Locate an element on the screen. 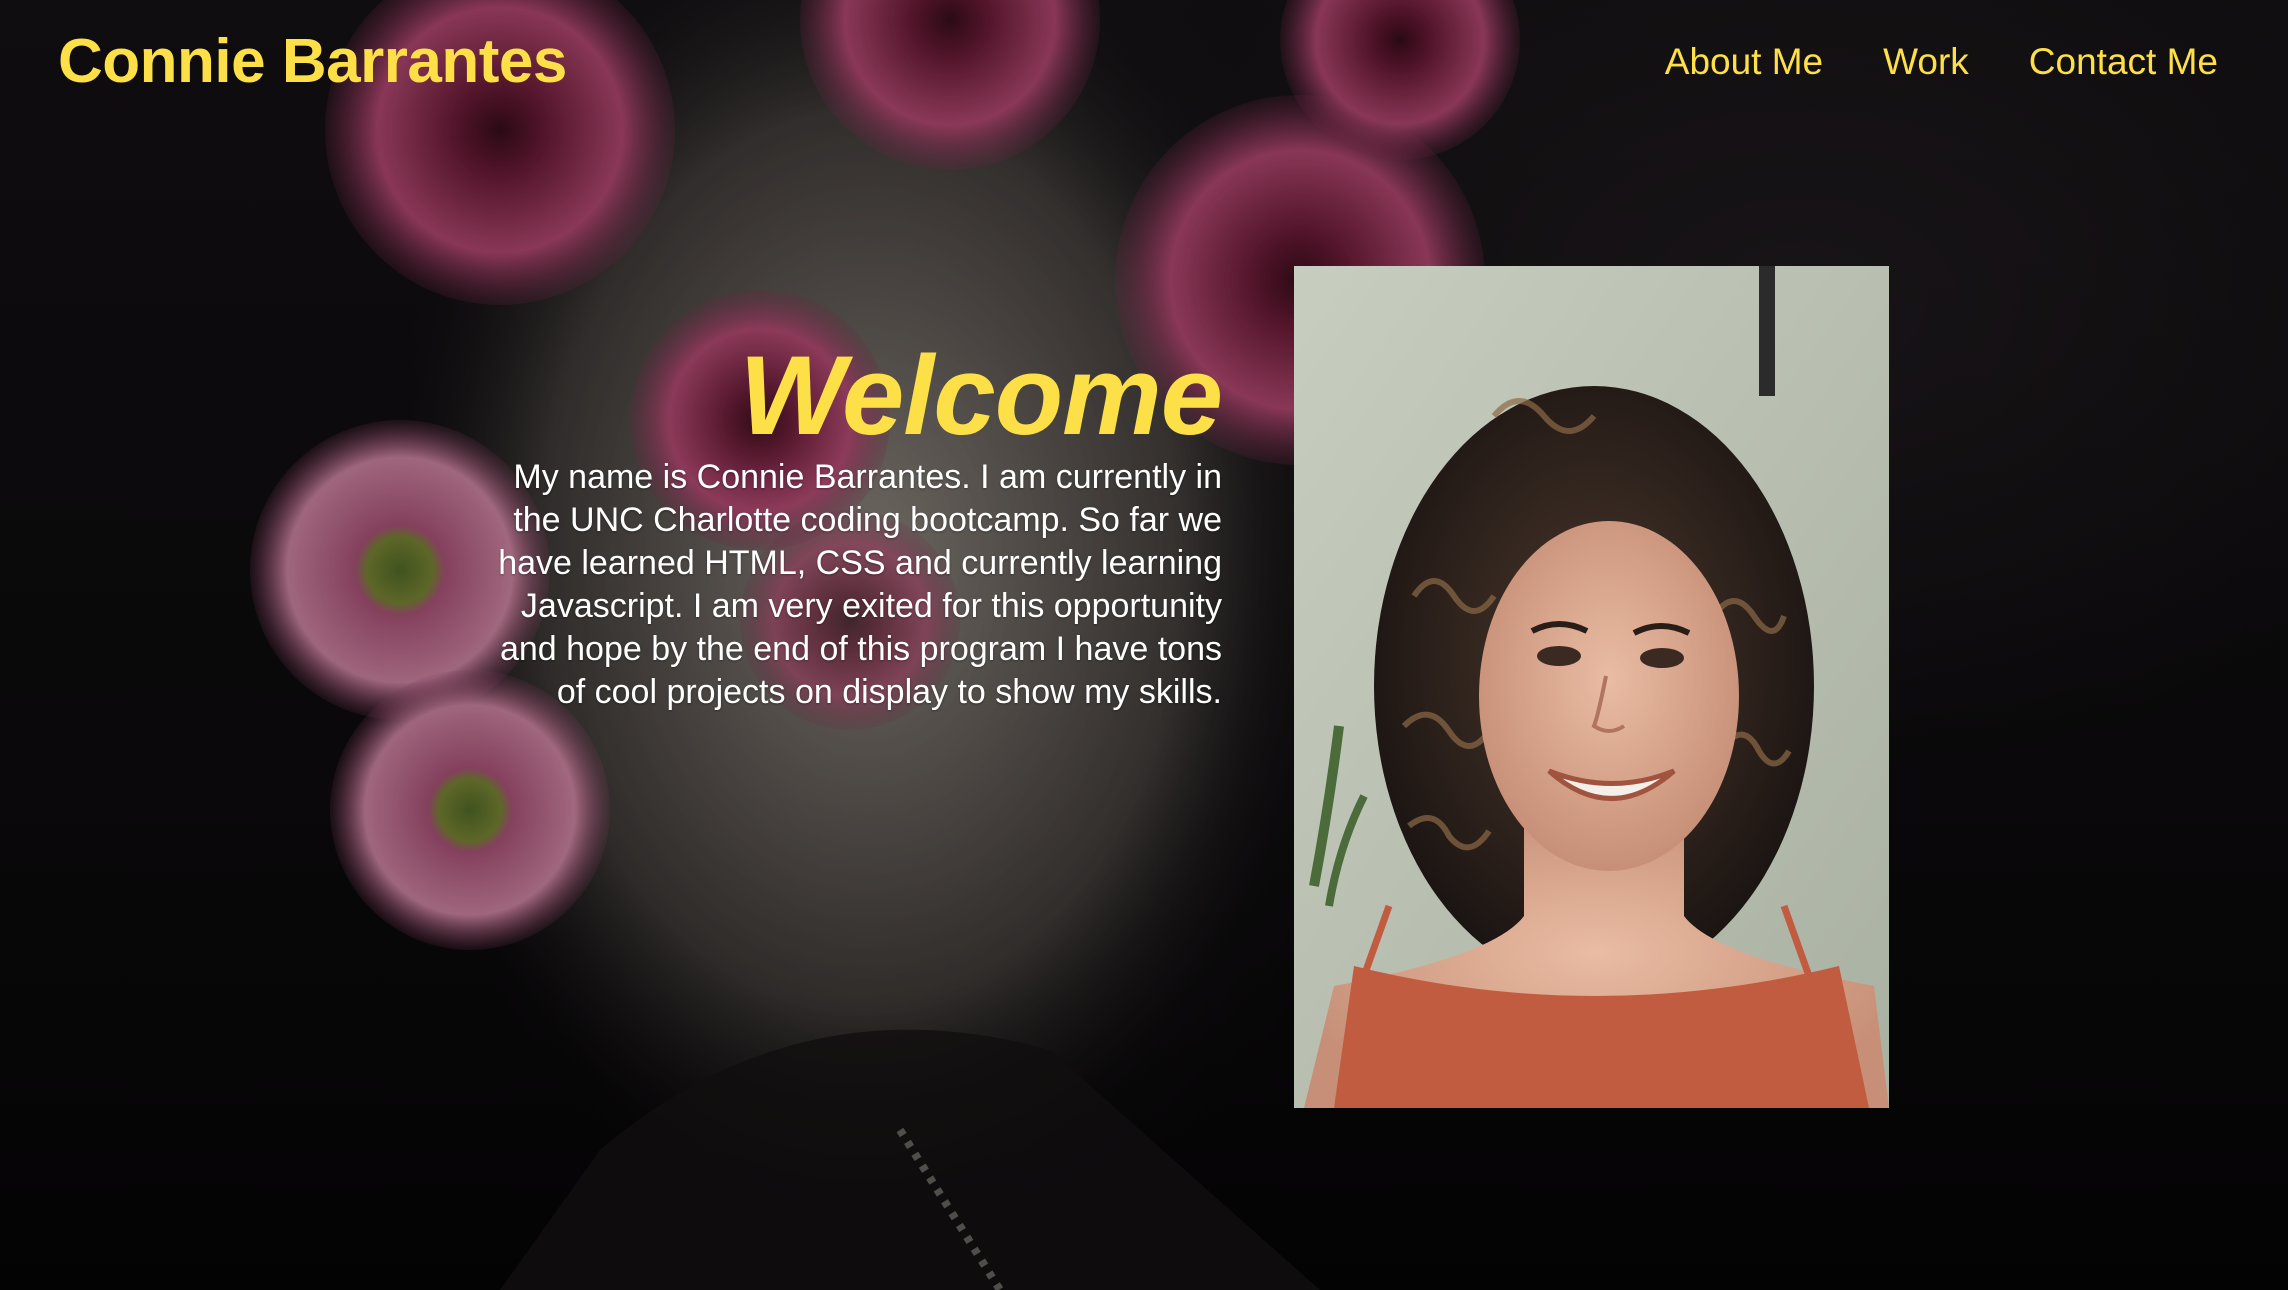  nav-contact-me-link: Contact Me is located at coordinates (2123, 62).